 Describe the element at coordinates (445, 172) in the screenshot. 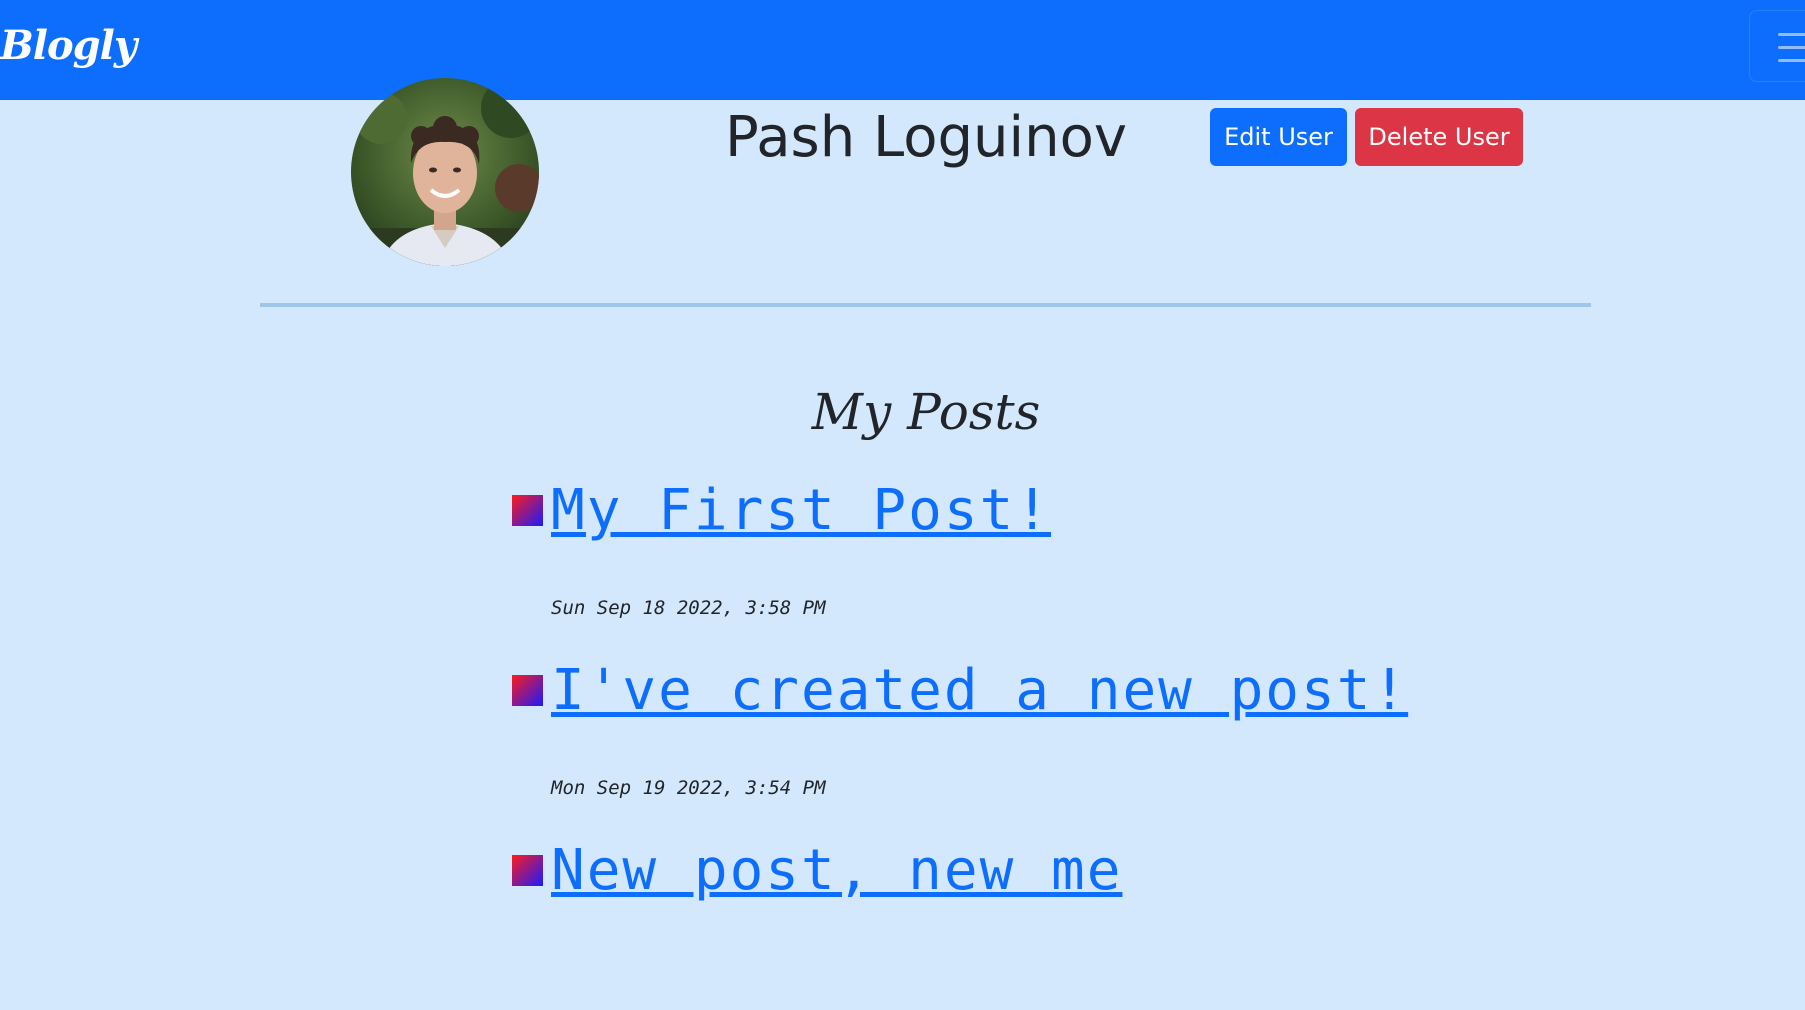

I see `user-avatar` at that location.